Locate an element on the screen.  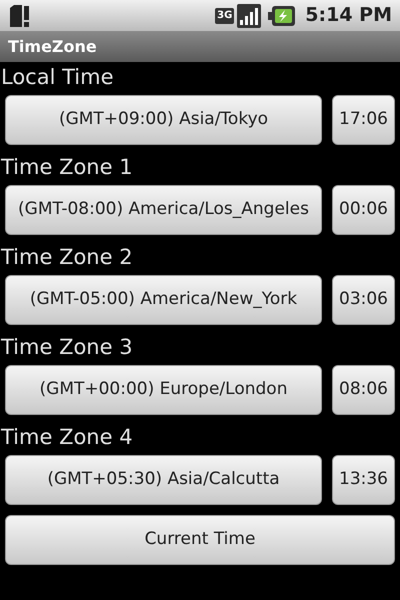
battery-charging-icon is located at coordinates (282, 15).